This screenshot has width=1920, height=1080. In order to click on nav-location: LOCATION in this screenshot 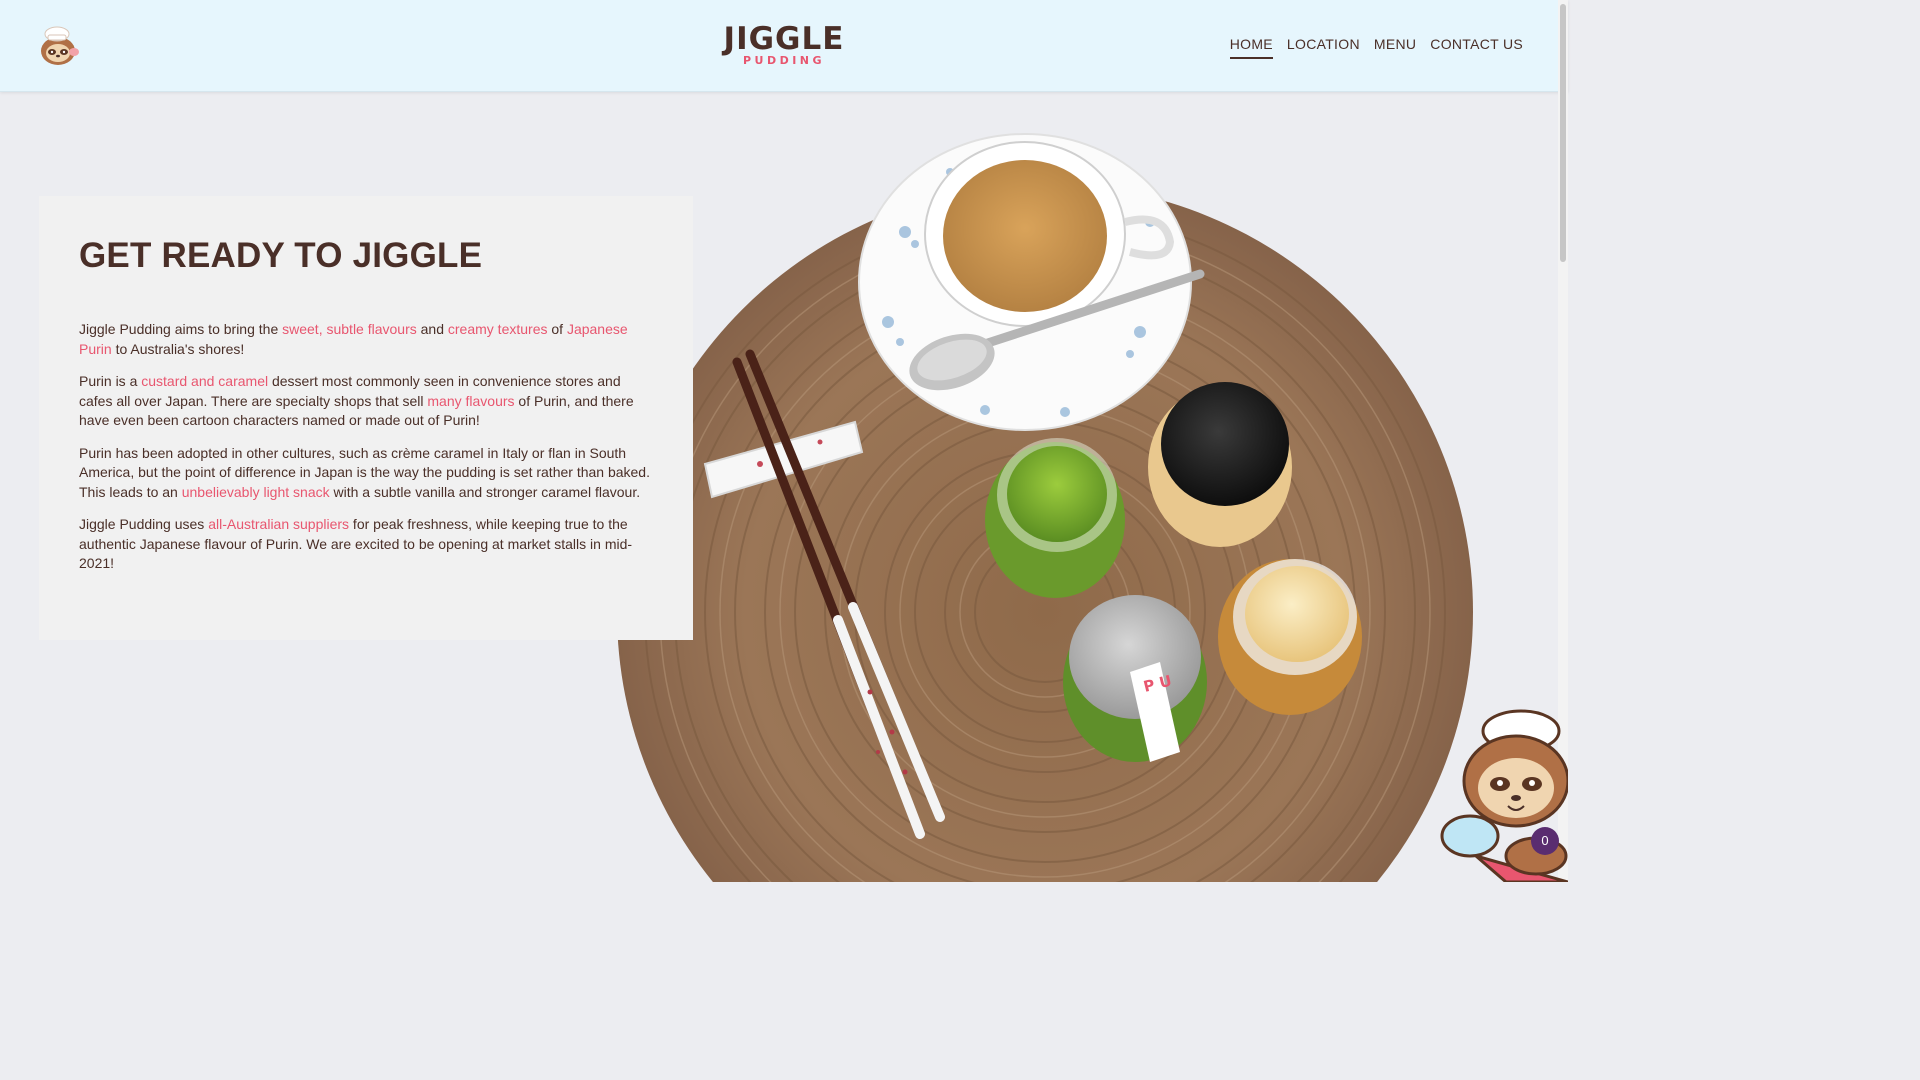, I will do `click(1323, 47)`.